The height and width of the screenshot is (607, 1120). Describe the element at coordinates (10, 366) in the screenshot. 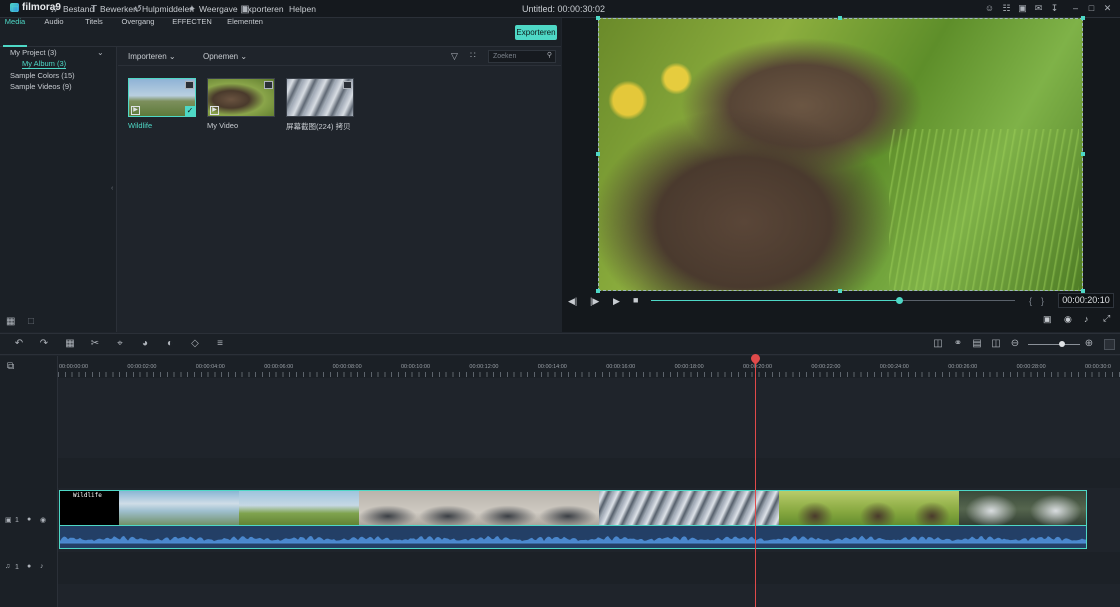

I see `add-track-icon: ⧉` at that location.